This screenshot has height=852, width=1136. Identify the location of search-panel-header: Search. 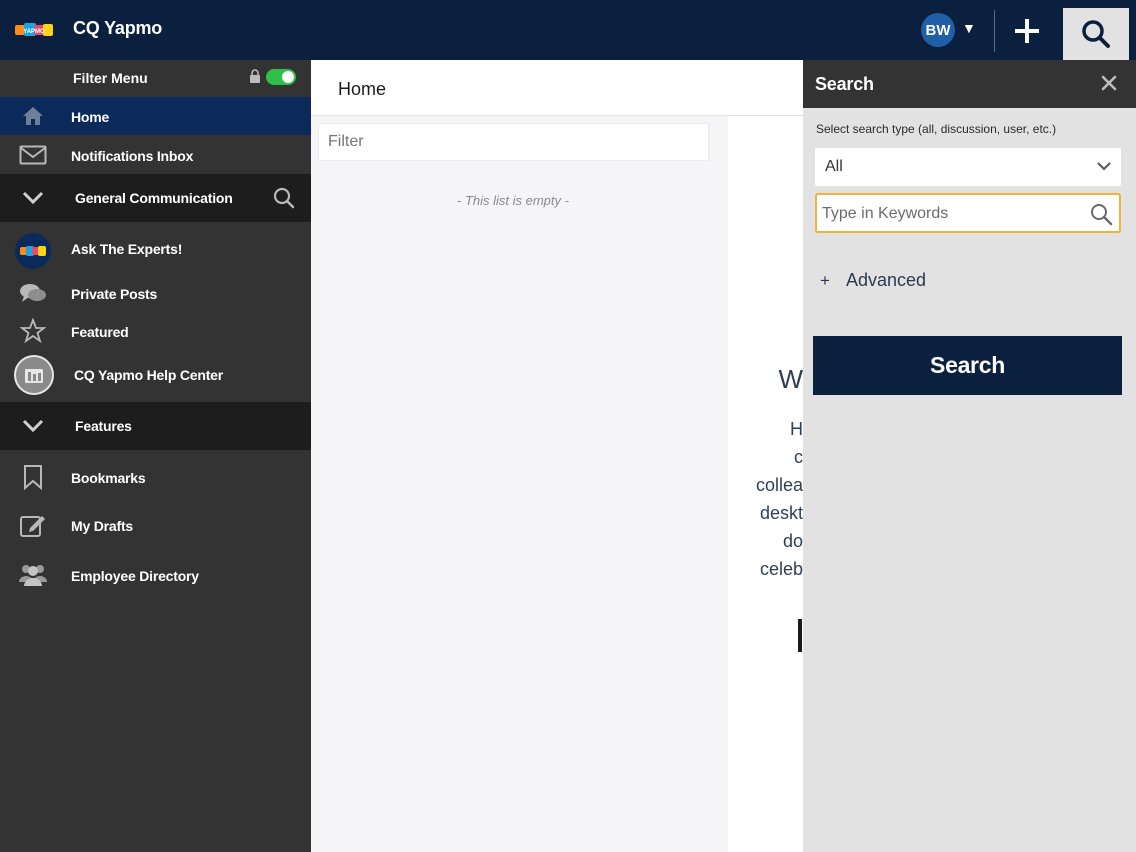
(969, 84).